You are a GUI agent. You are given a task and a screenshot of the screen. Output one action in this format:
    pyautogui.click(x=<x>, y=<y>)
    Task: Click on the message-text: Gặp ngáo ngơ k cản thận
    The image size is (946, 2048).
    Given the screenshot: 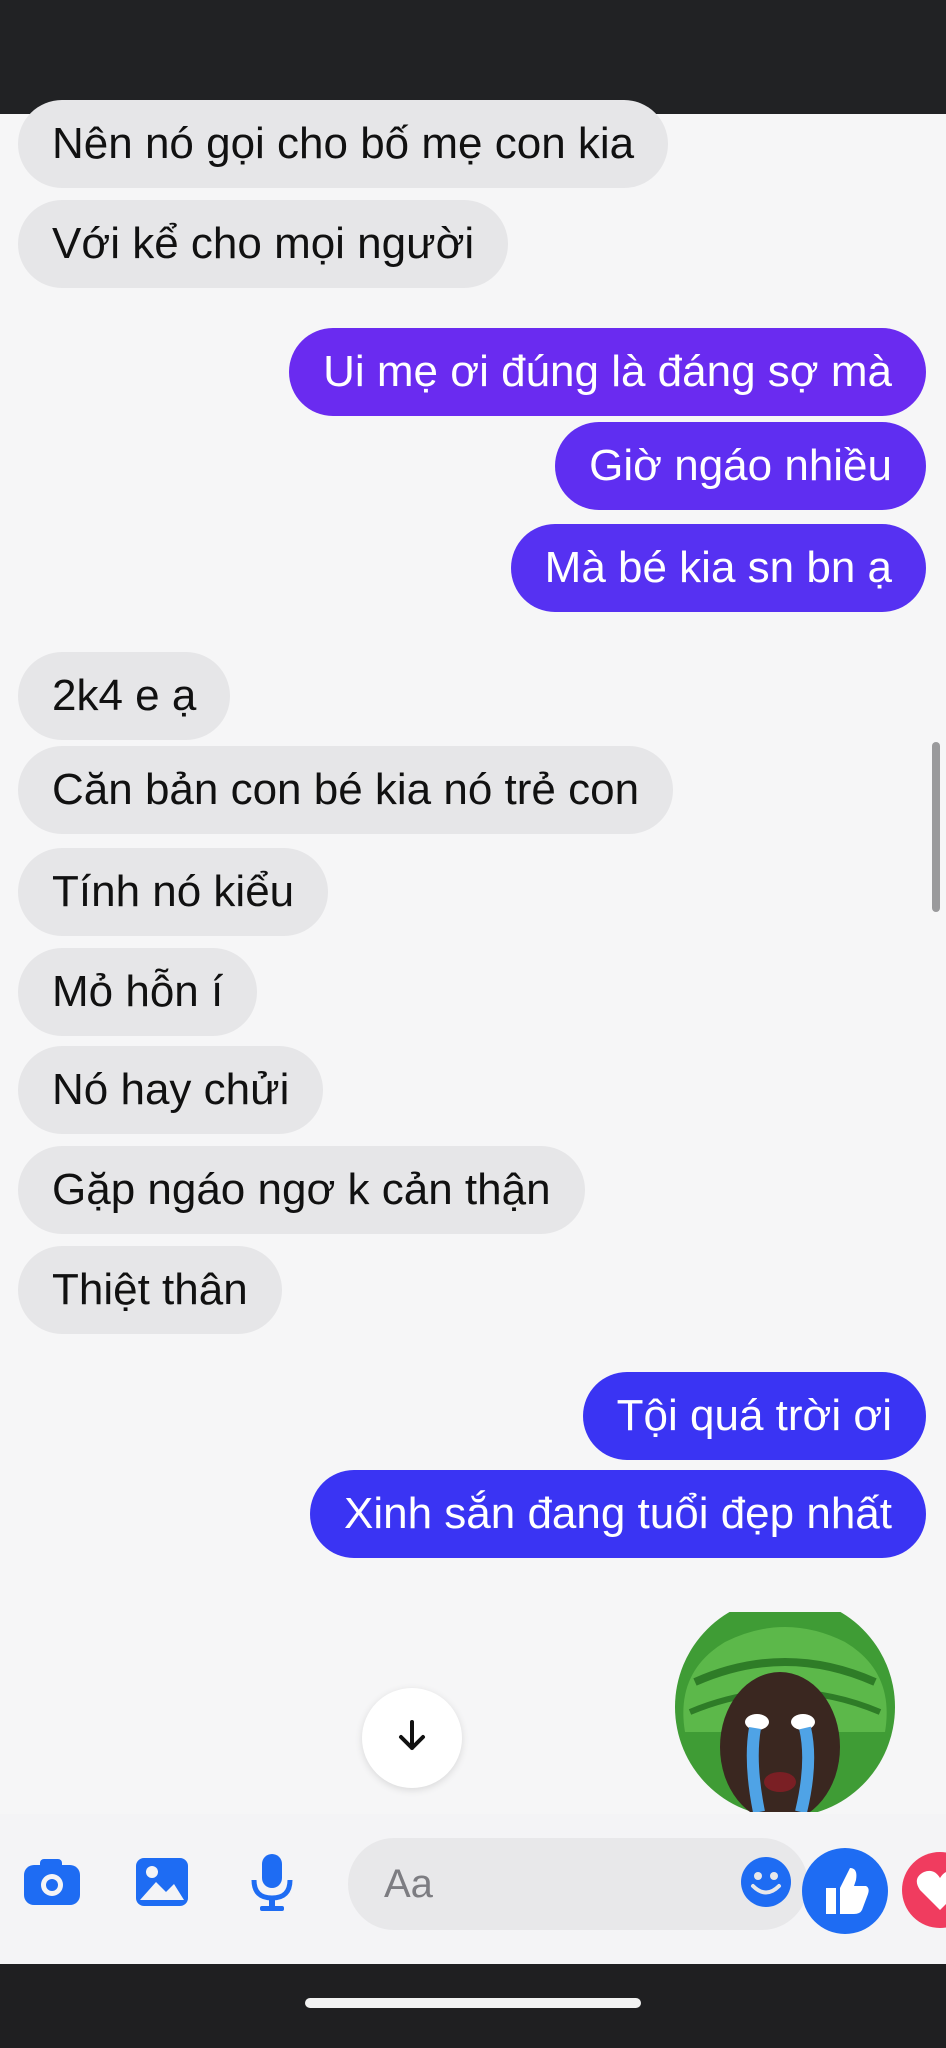 What is the action you would take?
    pyautogui.click(x=301, y=1189)
    